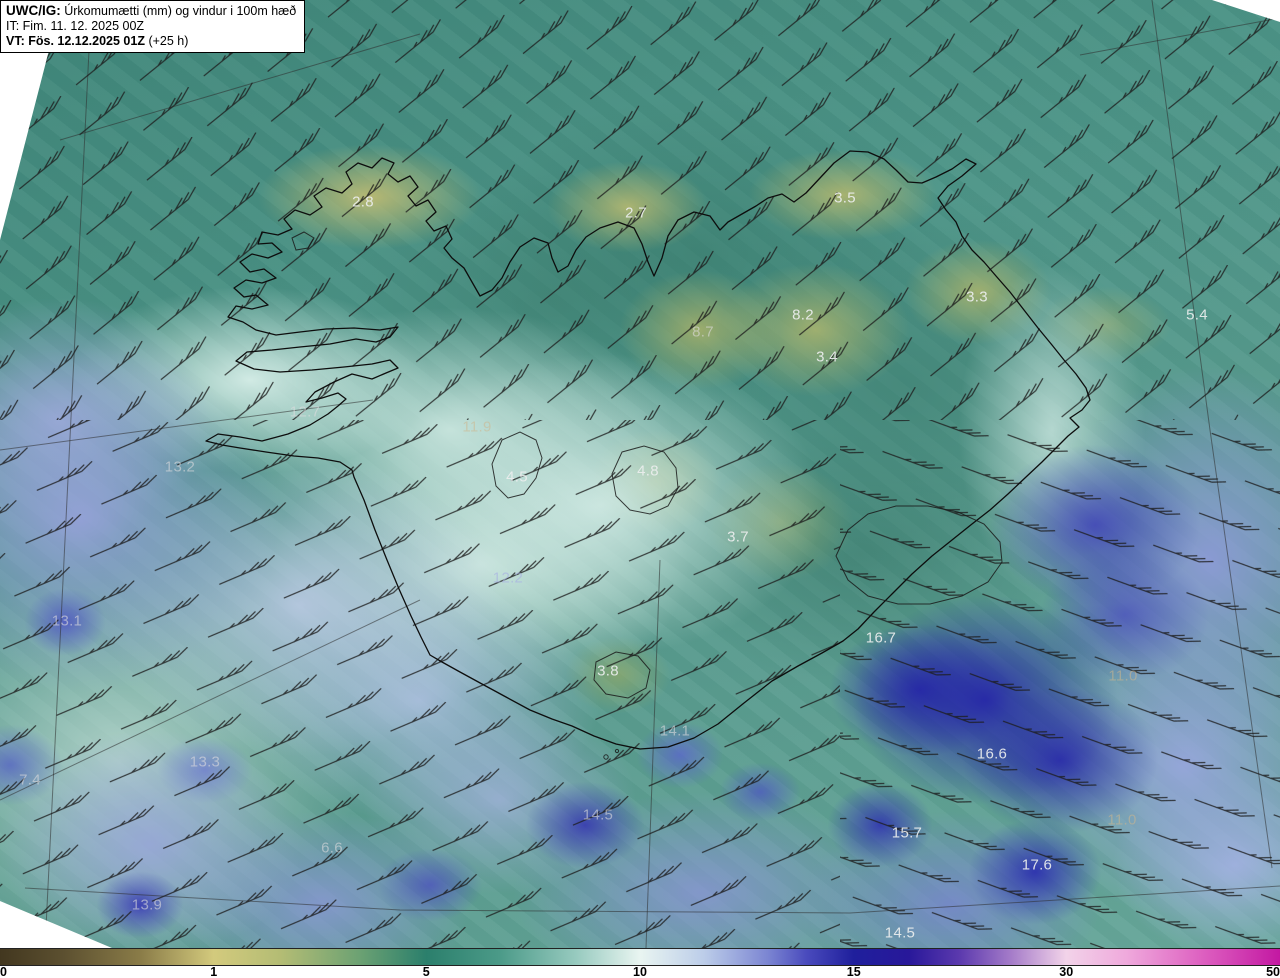 The image size is (1280, 978). Describe the element at coordinates (992, 754) in the screenshot. I see `value-label: 16.6` at that location.